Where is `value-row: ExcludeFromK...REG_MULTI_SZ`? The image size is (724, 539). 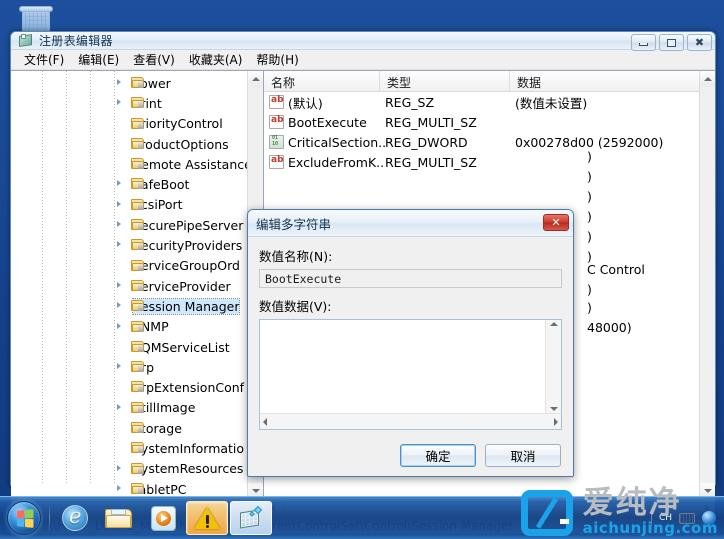 value-row: ExcludeFromK...REG_MULTI_SZ is located at coordinates (489, 162).